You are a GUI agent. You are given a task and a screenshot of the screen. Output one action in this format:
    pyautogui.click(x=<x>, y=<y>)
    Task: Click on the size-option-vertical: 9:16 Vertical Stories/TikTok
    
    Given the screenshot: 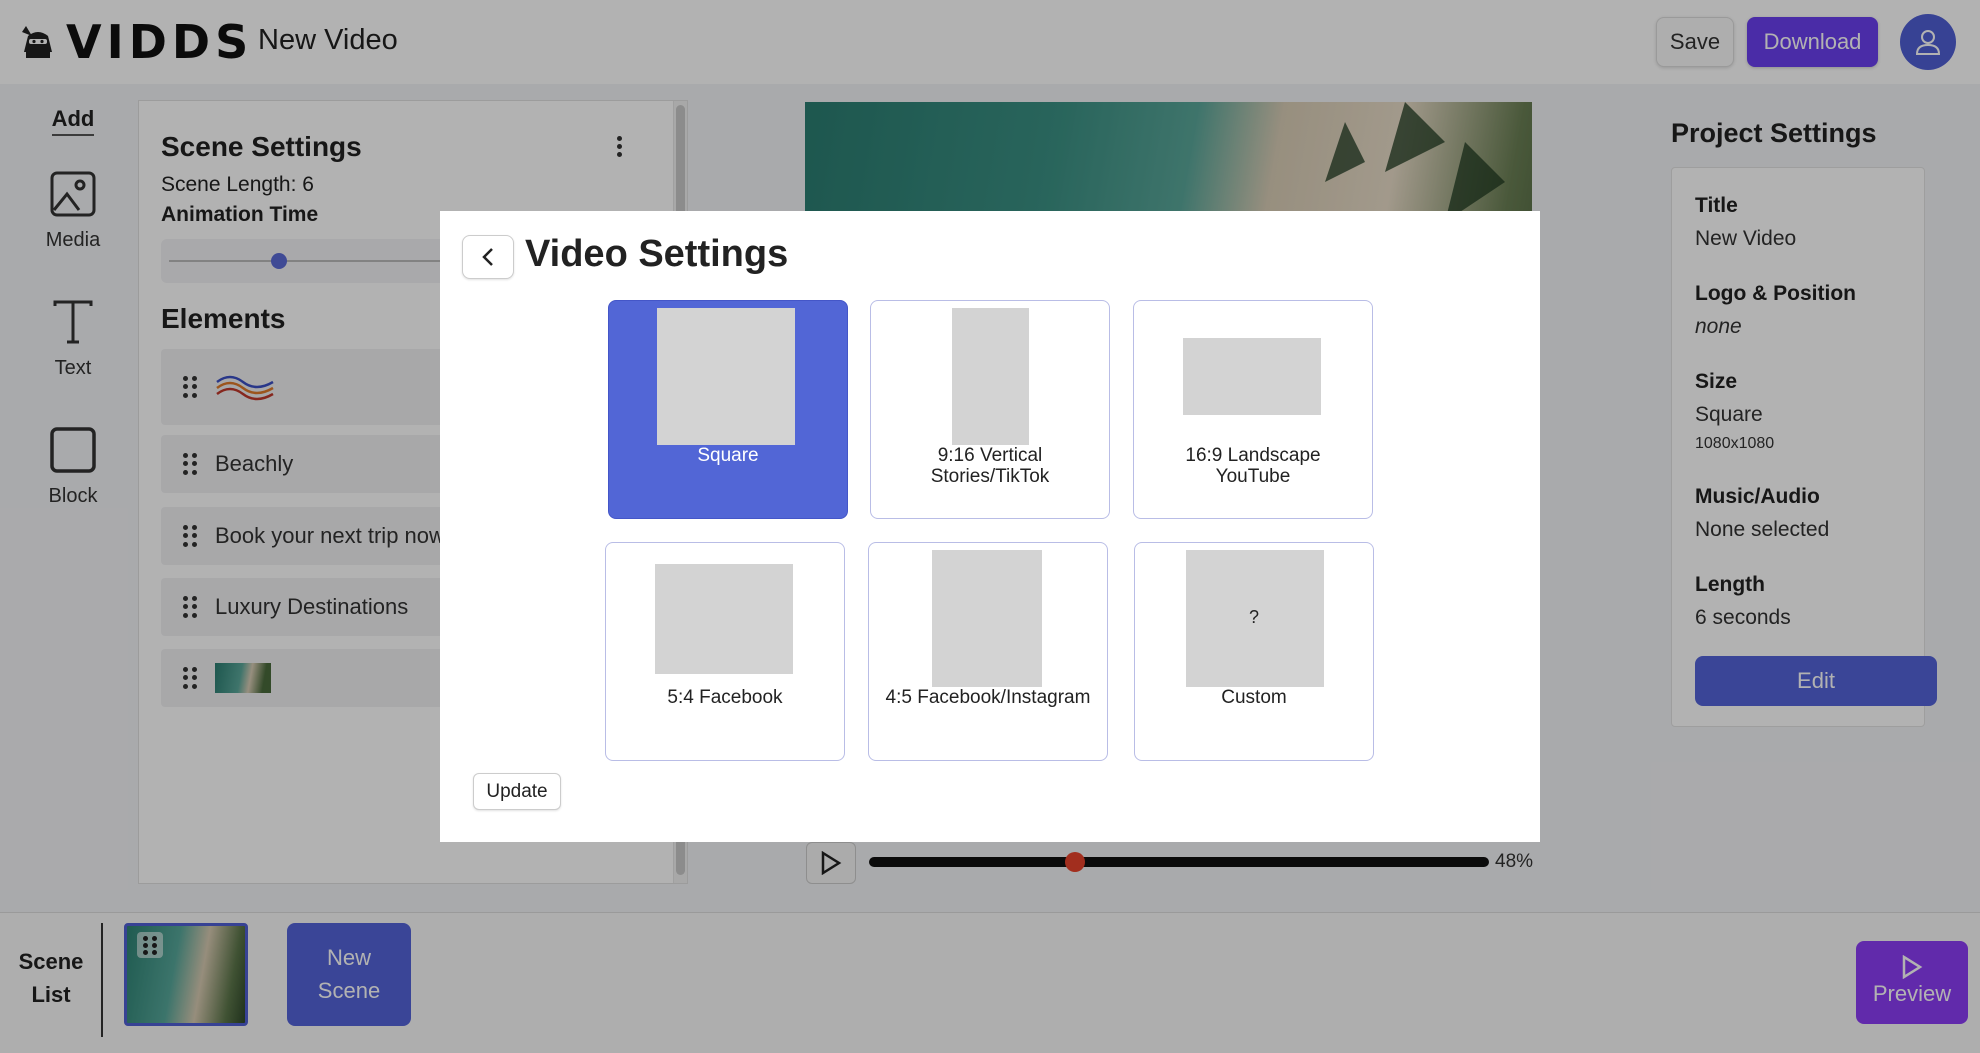 What is the action you would take?
    pyautogui.click(x=990, y=409)
    